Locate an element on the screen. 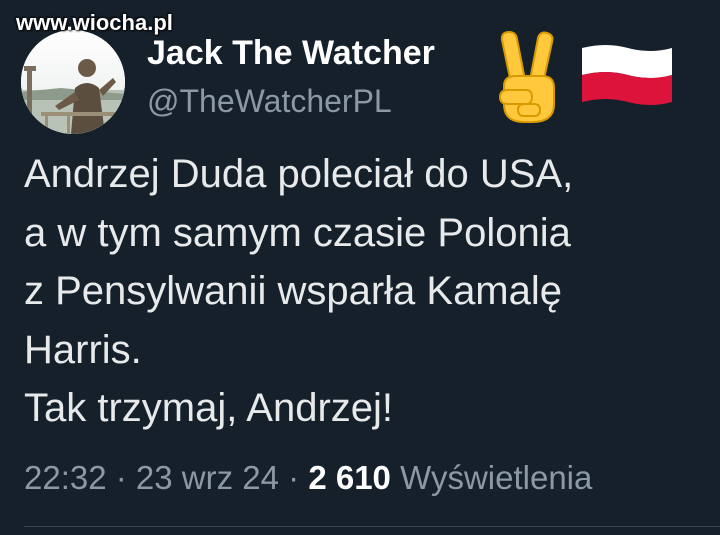 This screenshot has width=720, height=535. author-handle: @TheWatcherPL is located at coordinates (269, 101).